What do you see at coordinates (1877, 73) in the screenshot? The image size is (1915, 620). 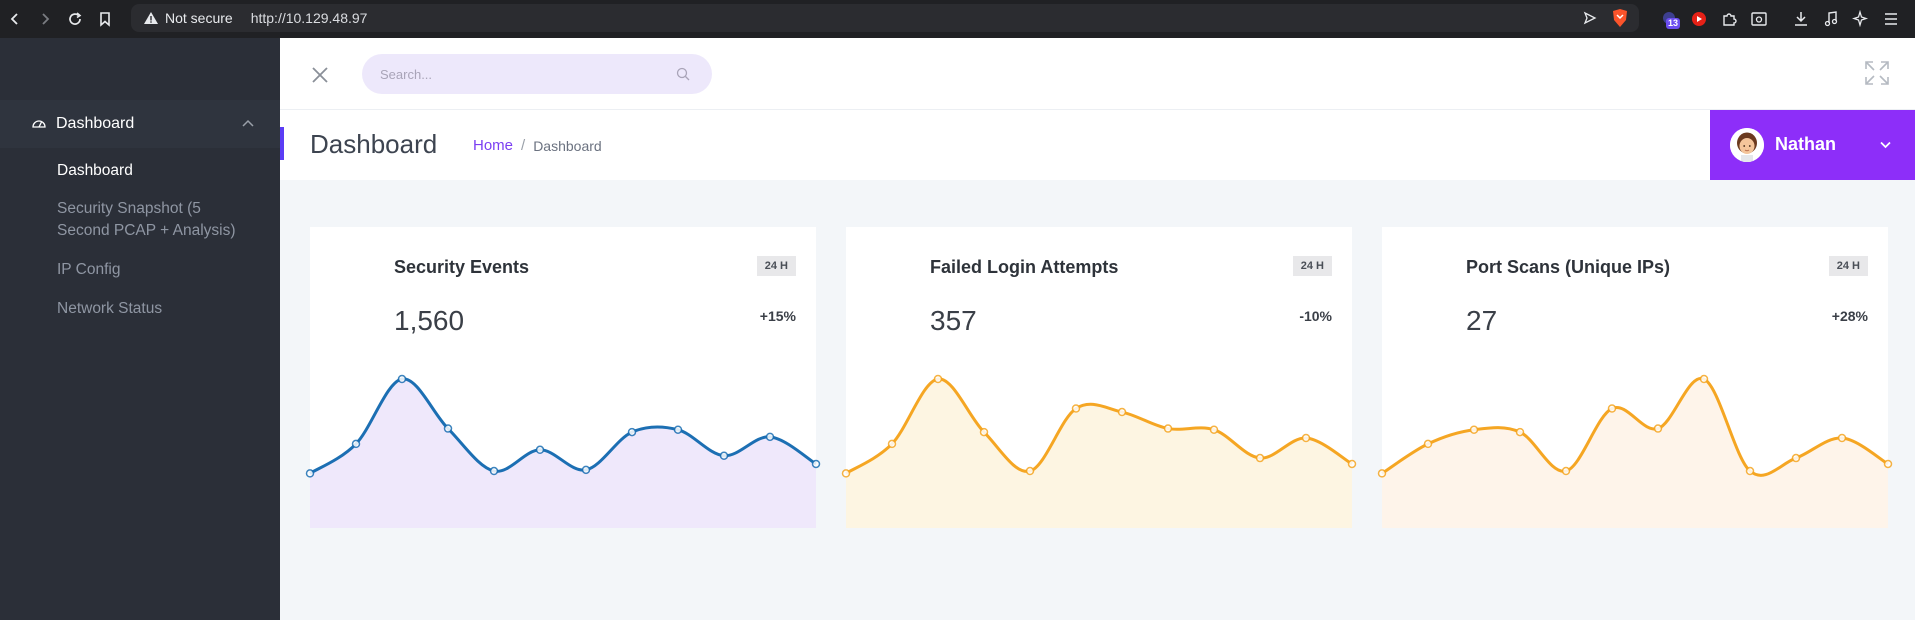 I see `fullscreen-icon` at bounding box center [1877, 73].